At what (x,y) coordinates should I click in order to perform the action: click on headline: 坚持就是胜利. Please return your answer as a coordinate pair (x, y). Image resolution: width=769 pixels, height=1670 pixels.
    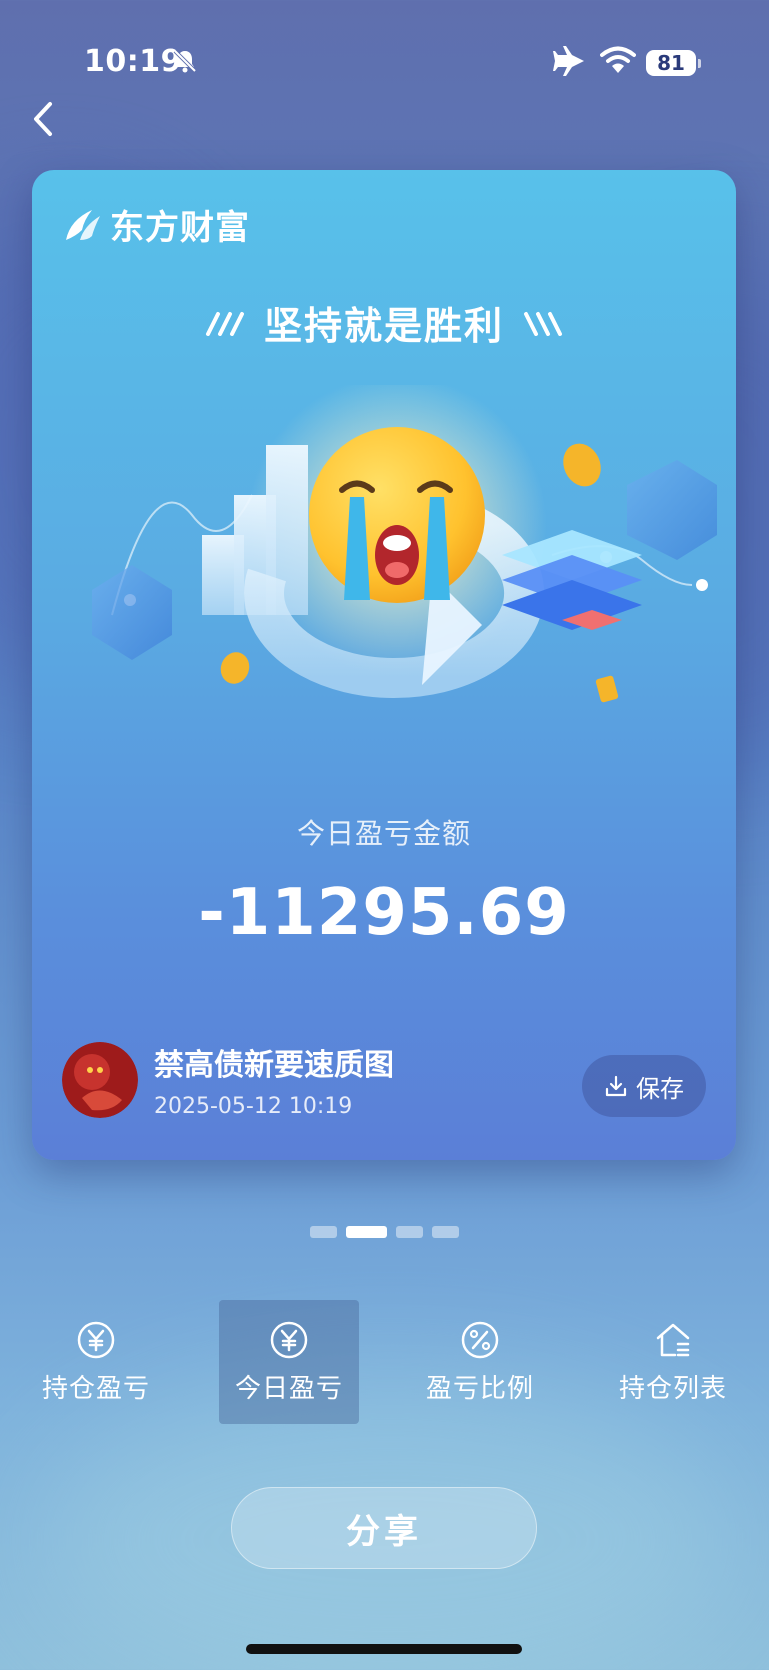
    Looking at the image, I should click on (384, 322).